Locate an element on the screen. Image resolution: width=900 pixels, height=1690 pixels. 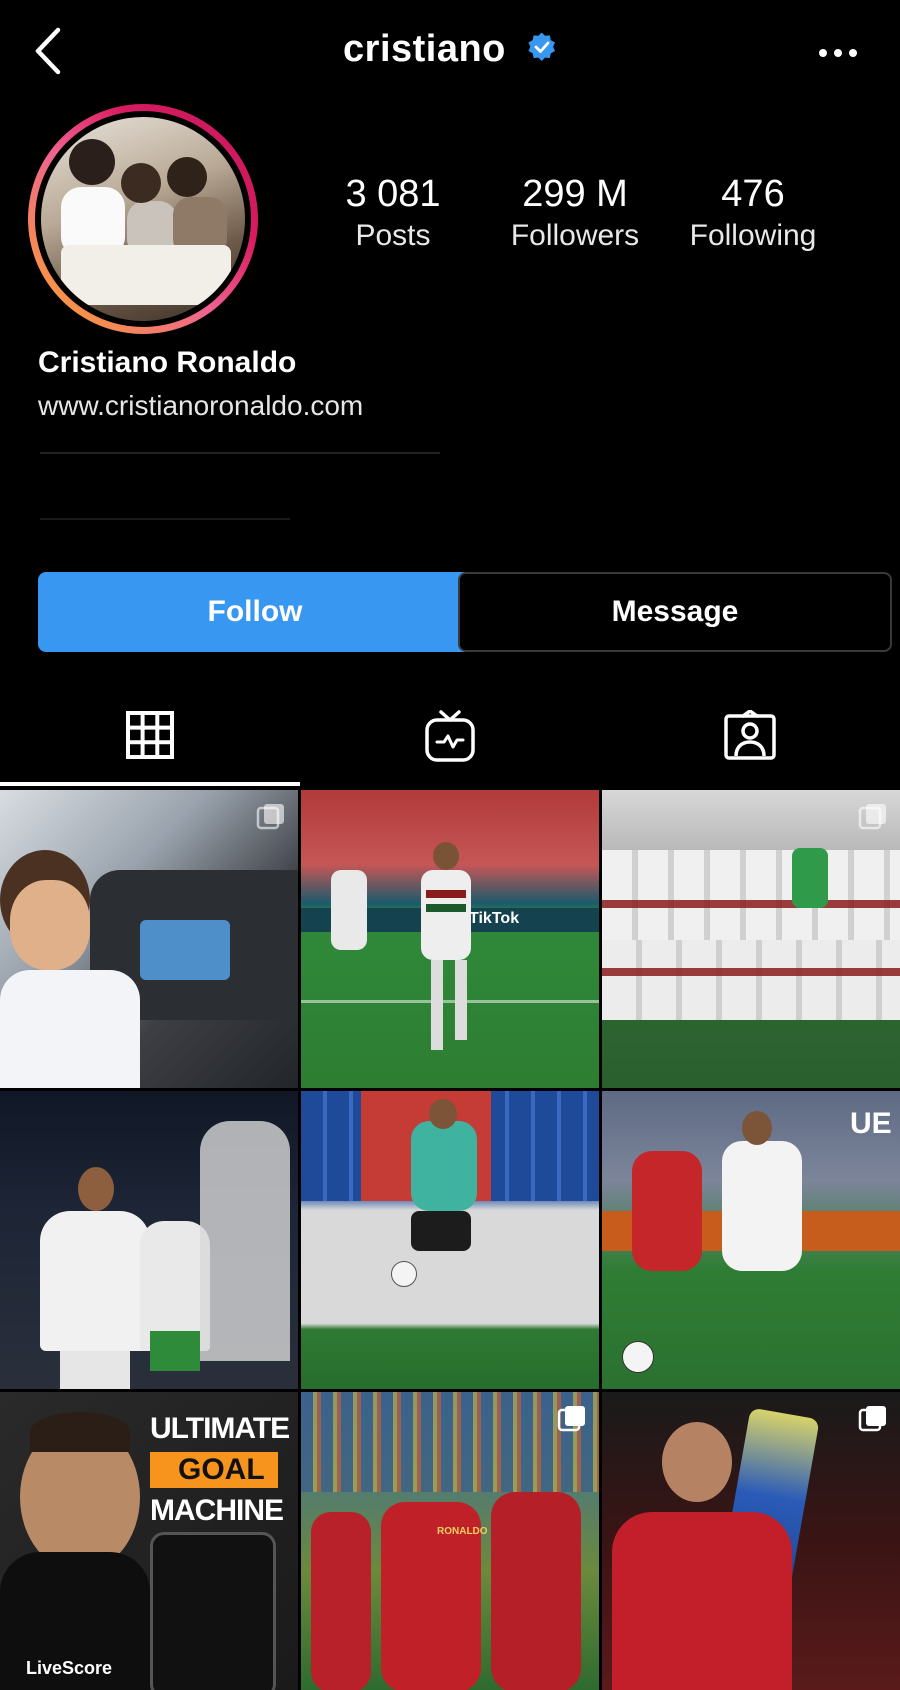
grid-icon is located at coordinates (150, 735).